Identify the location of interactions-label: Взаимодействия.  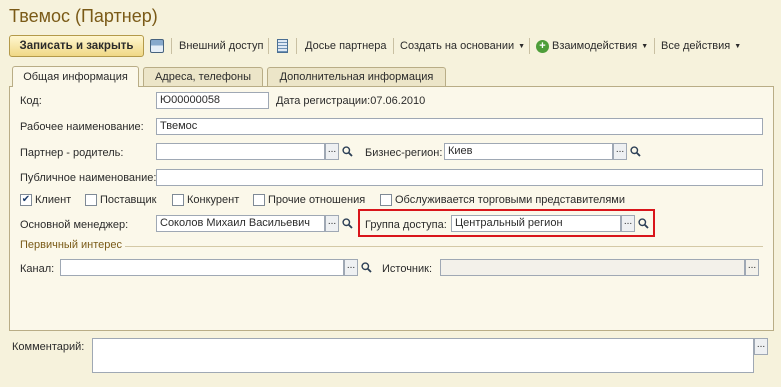
(595, 46).